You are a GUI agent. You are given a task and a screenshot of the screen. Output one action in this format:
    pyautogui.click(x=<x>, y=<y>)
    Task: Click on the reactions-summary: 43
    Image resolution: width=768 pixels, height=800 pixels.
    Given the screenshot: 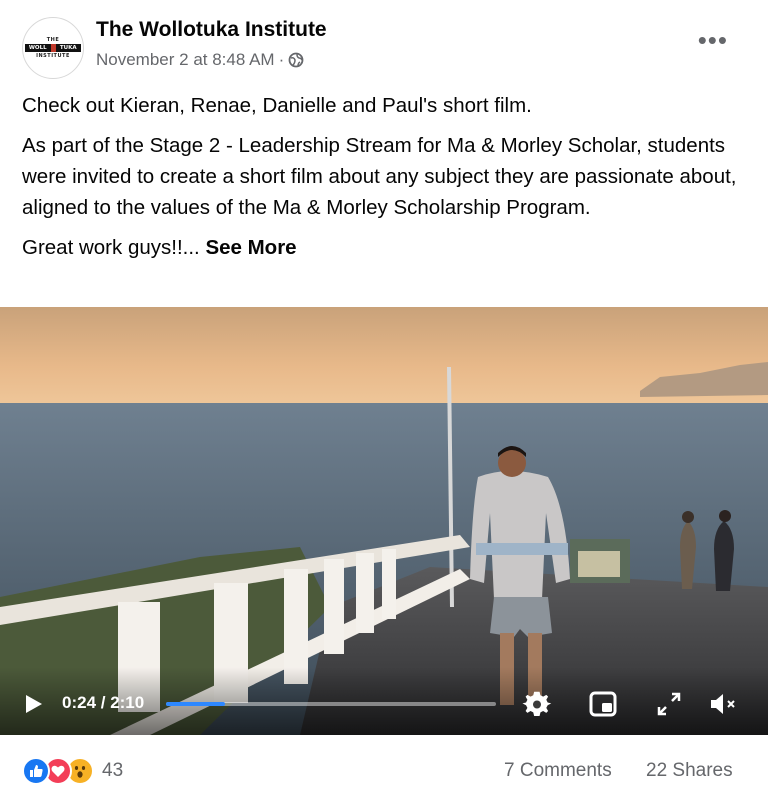 What is the action you would take?
    pyautogui.click(x=72, y=771)
    